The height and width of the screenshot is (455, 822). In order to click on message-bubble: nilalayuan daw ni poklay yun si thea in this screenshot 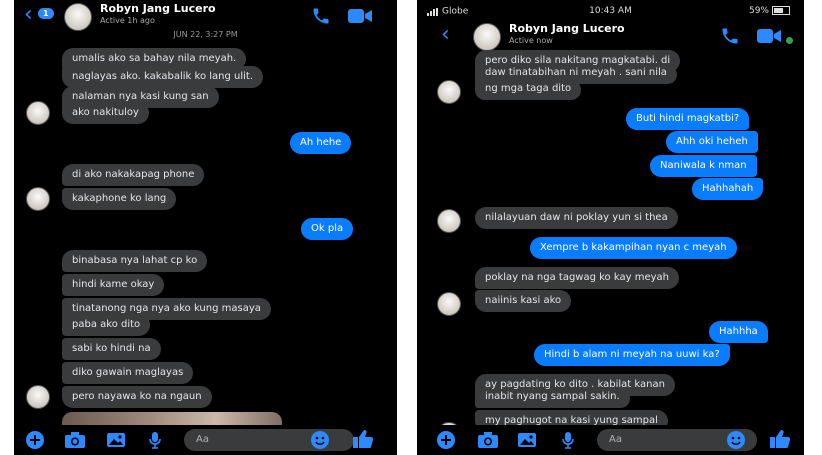, I will do `click(576, 218)`.